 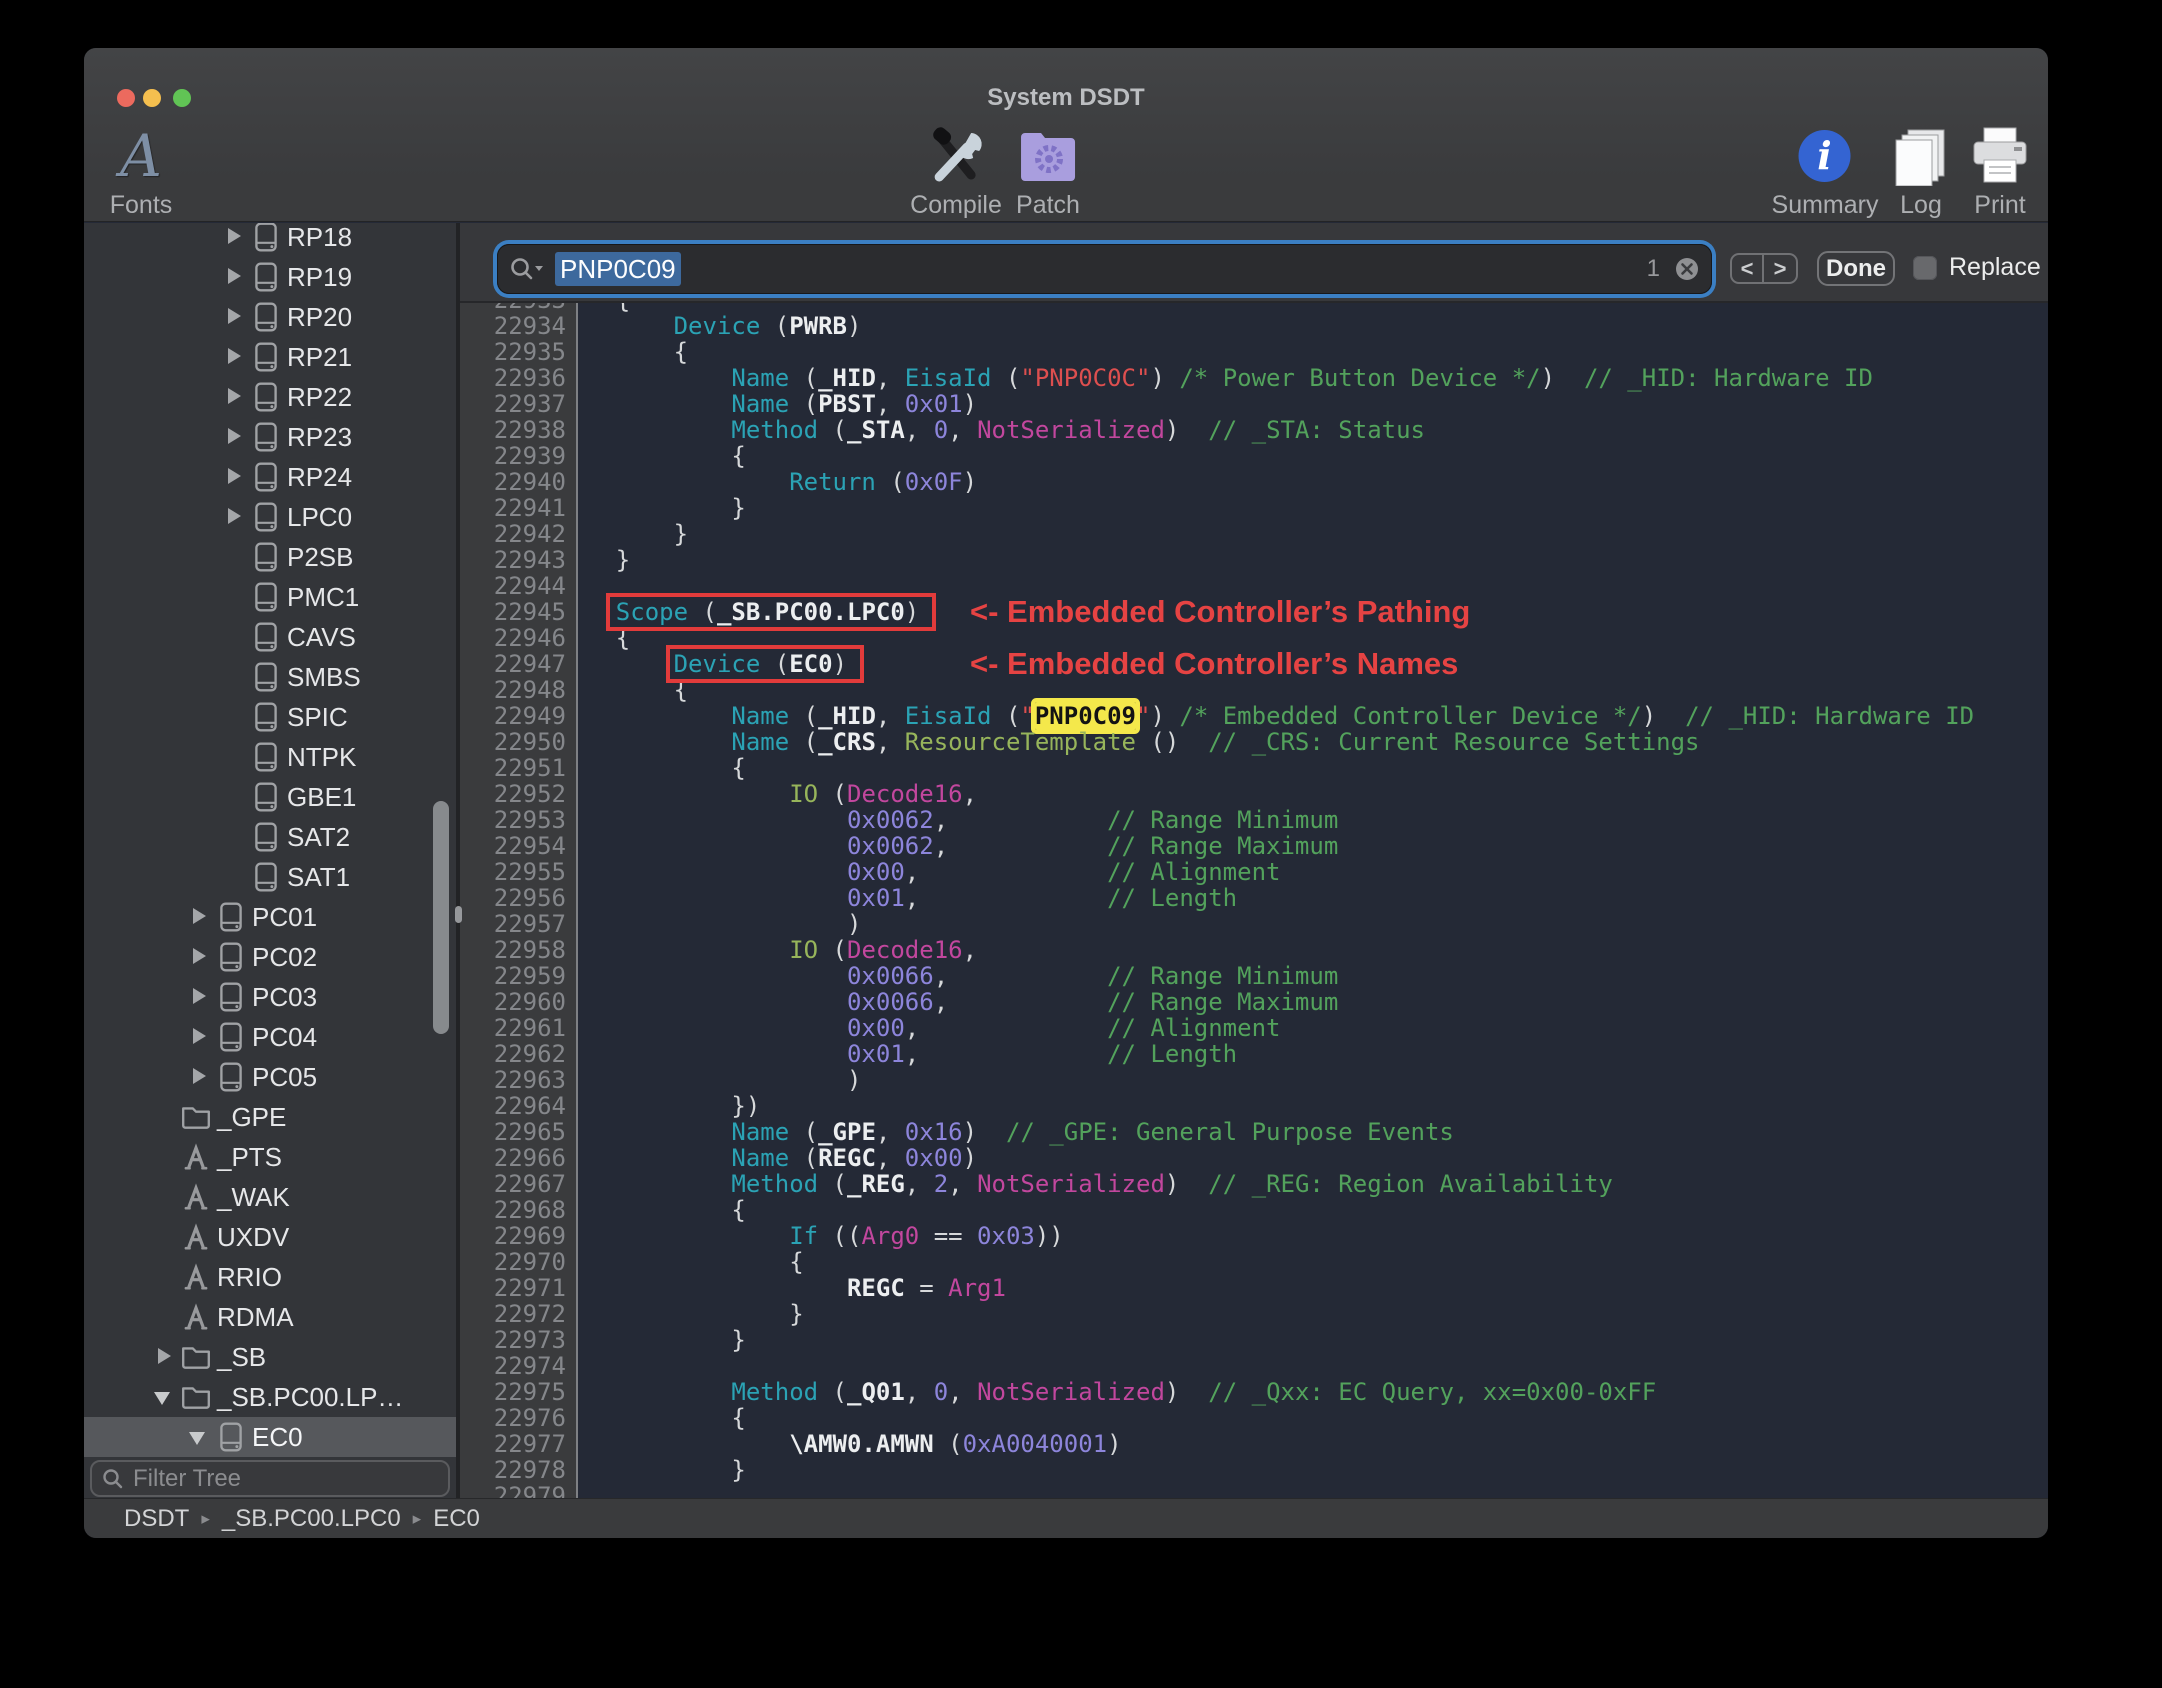 I want to click on code-line: 22951 {, so click(x=1254, y=768).